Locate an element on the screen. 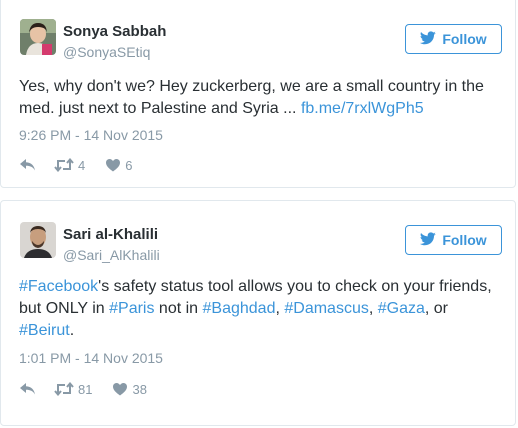  author-name: Sari al-Khalili is located at coordinates (110, 234).